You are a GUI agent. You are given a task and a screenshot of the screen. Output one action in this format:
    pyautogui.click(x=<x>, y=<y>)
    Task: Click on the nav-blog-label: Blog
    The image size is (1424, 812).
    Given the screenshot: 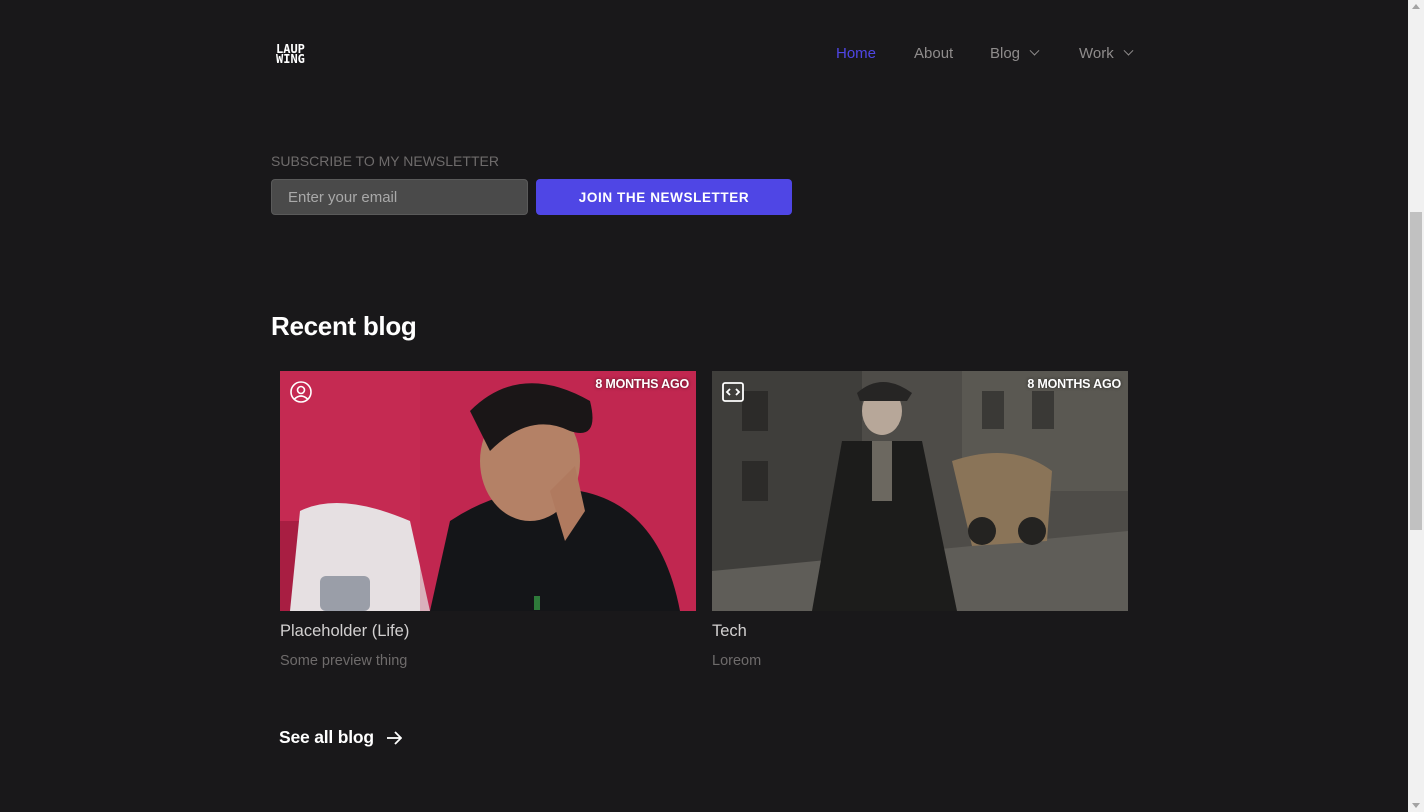 What is the action you would take?
    pyautogui.click(x=1005, y=53)
    